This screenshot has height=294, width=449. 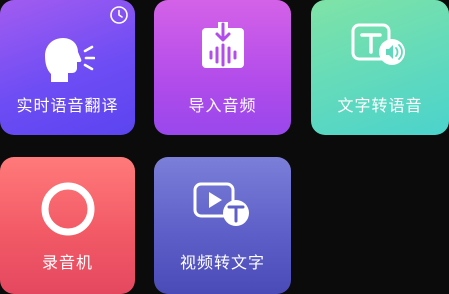 What do you see at coordinates (222, 262) in the screenshot?
I see `tile-label: 视频转文字` at bounding box center [222, 262].